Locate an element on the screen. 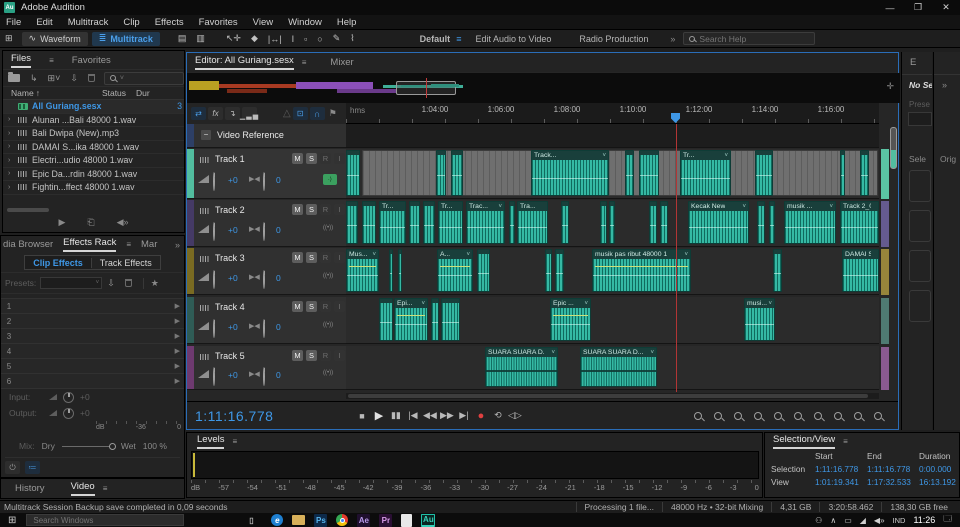 Image resolution: width=960 pixels, height=527 pixels. fast-forward-button: ▶▶ is located at coordinates (446, 415).